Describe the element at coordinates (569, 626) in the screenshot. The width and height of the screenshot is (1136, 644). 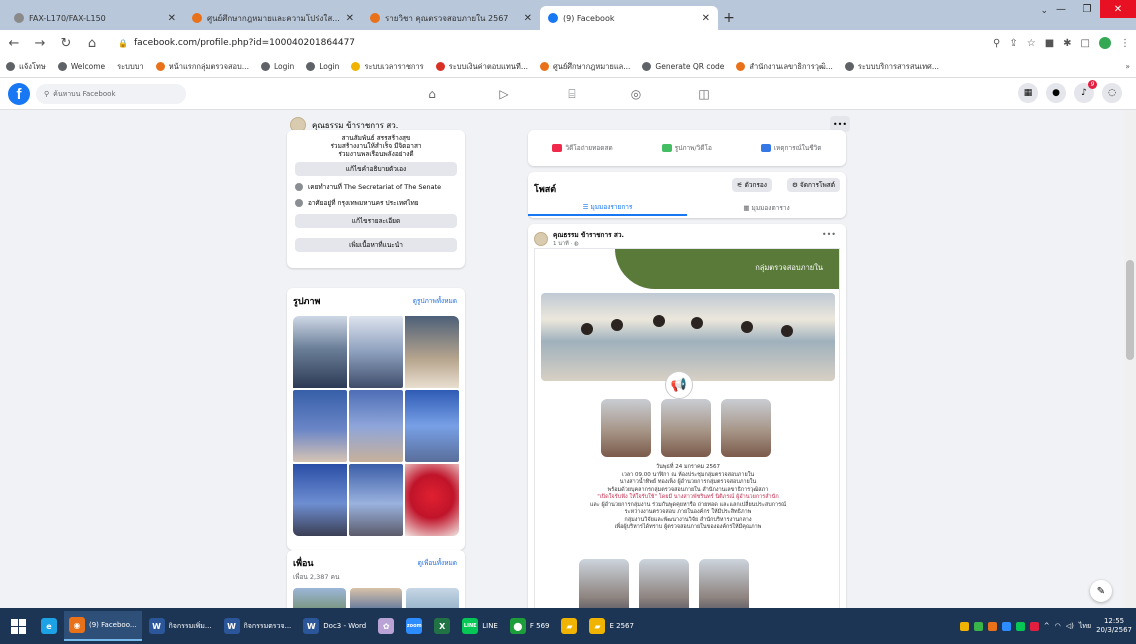
I see `taskbar-item-folder: ▰` at that location.